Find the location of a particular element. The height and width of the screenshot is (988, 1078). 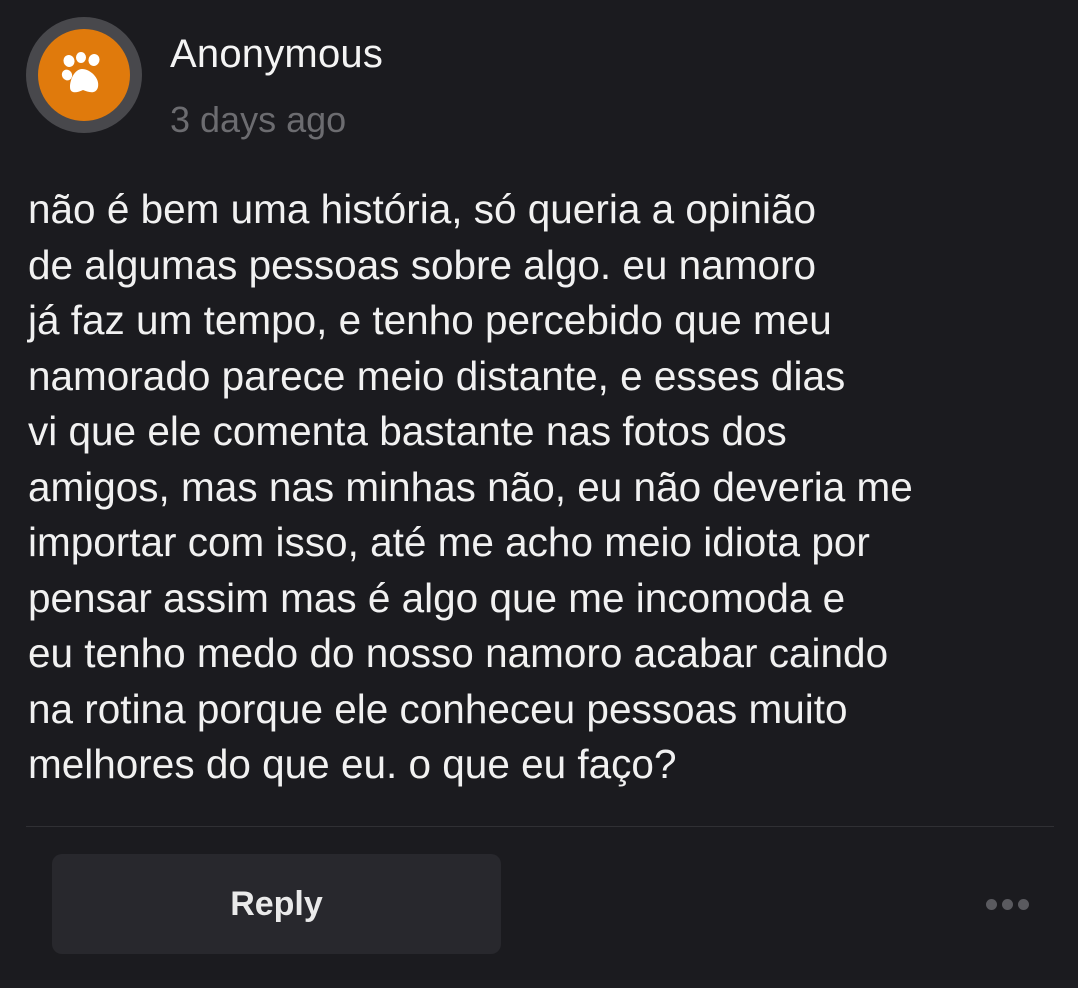

avatar-circle is located at coordinates (84, 75).